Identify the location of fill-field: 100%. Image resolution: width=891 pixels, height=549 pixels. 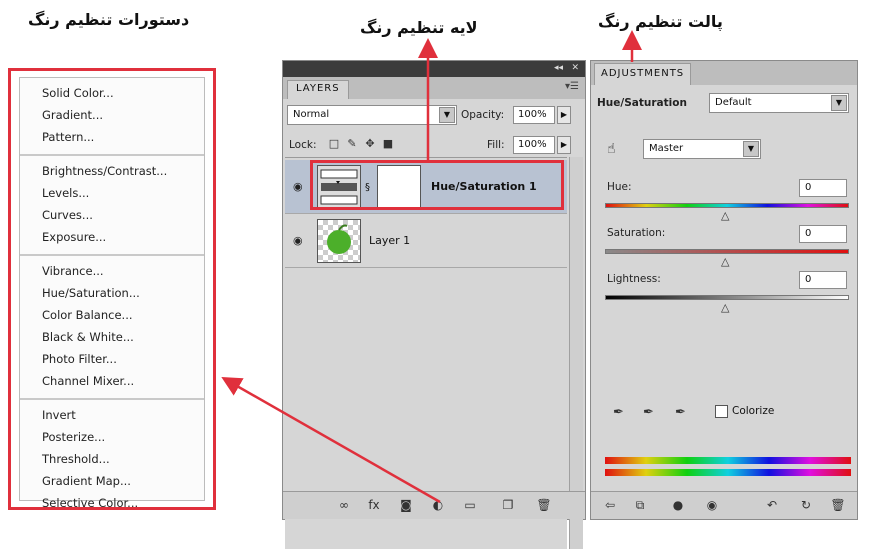
(534, 145).